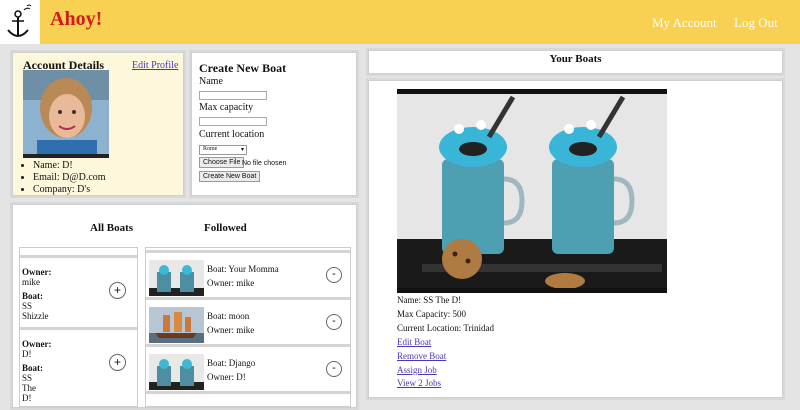 The width and height of the screenshot is (800, 410). Describe the element at coordinates (264, 163) in the screenshot. I see `file-status: No file chosen` at that location.